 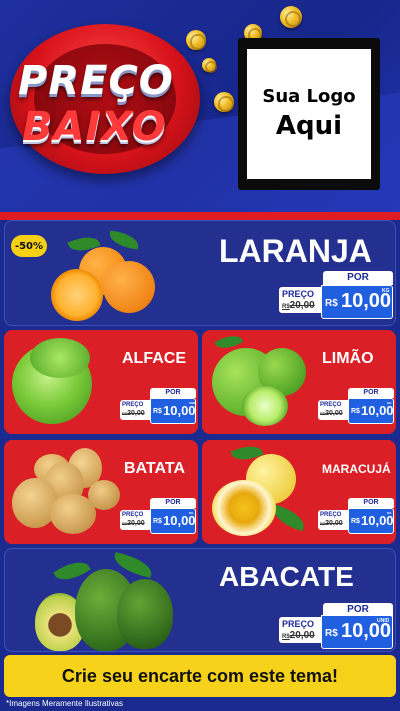 I want to click on product-name: LARANJA, so click(x=295, y=251).